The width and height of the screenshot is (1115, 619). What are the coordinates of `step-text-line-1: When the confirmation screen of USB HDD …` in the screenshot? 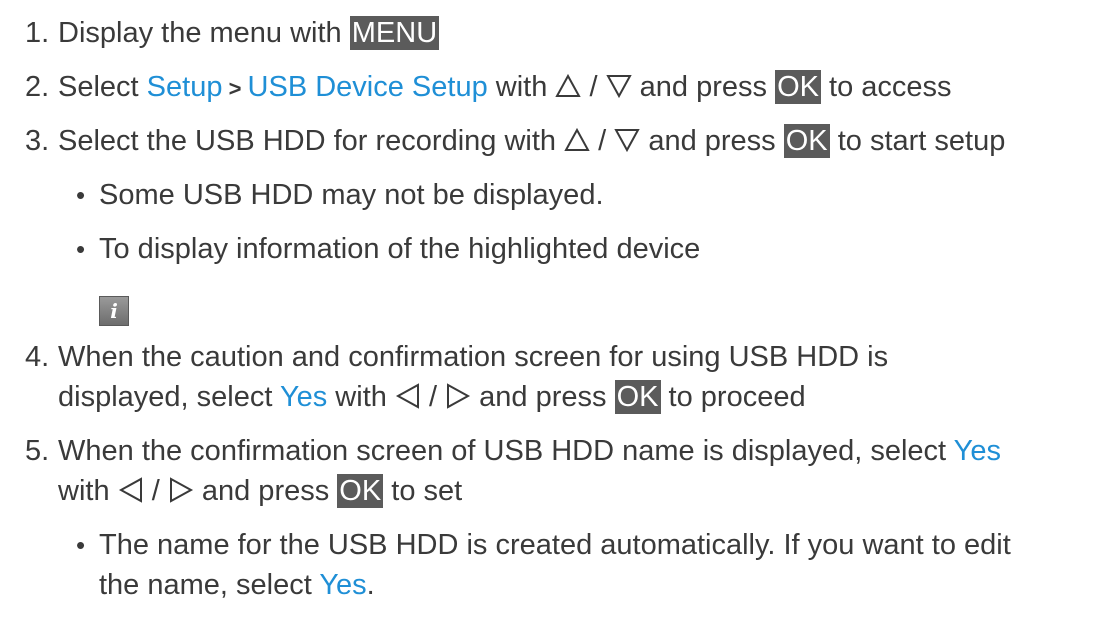 It's located at (578, 451).